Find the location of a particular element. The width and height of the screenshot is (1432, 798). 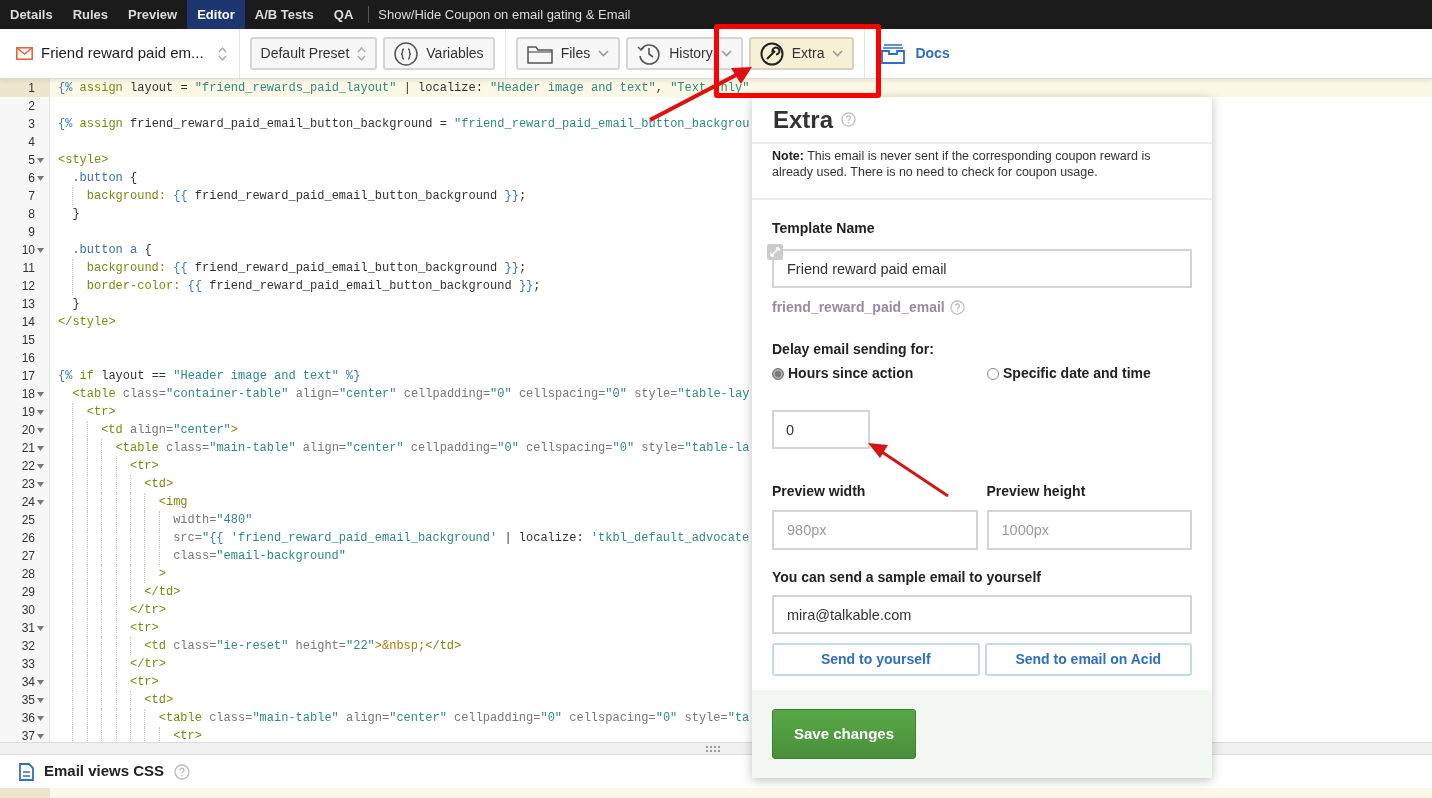

docs-link: Docs is located at coordinates (915, 53).